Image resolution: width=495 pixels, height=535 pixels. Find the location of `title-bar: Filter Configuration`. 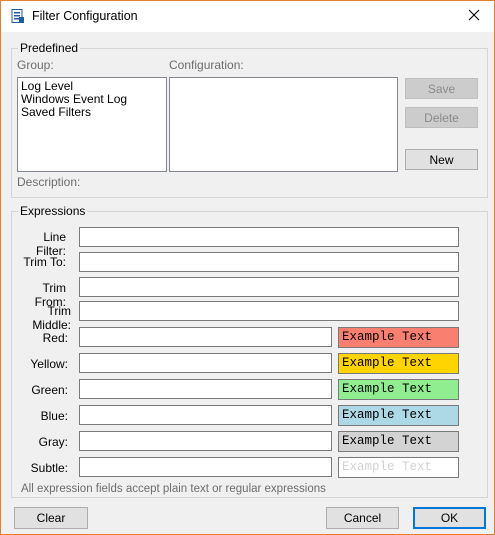

title-bar: Filter Configuration is located at coordinates (247, 16).